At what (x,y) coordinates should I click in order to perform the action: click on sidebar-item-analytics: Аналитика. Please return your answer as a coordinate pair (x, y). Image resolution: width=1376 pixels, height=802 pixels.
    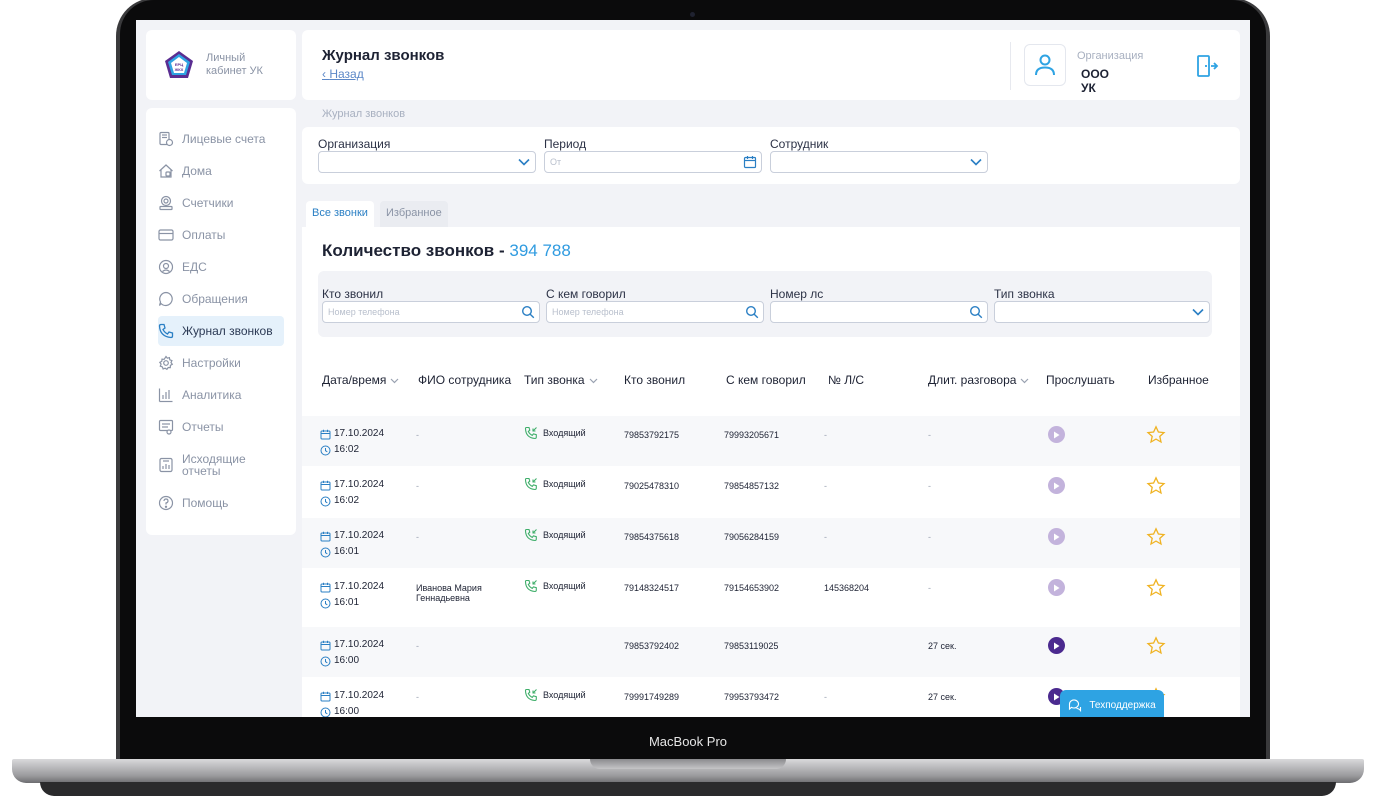
    Looking at the image, I should click on (221, 395).